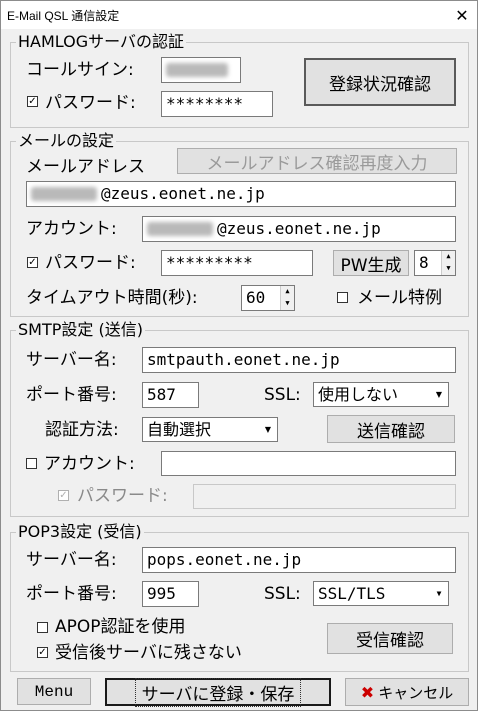 The width and height of the screenshot is (478, 711). I want to click on smtp-settings-title: SMTP設定 (送信), so click(80, 330).